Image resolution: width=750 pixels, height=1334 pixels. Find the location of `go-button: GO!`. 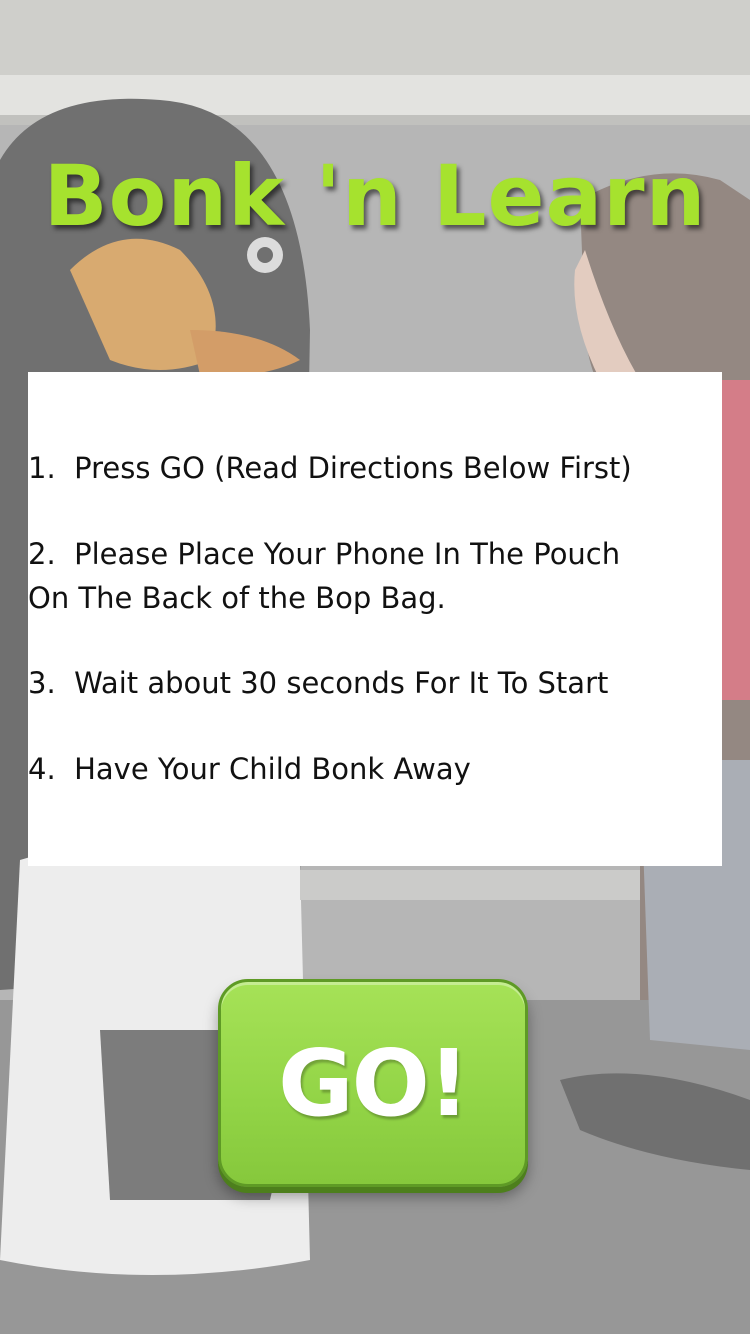

go-button: GO! is located at coordinates (373, 1083).